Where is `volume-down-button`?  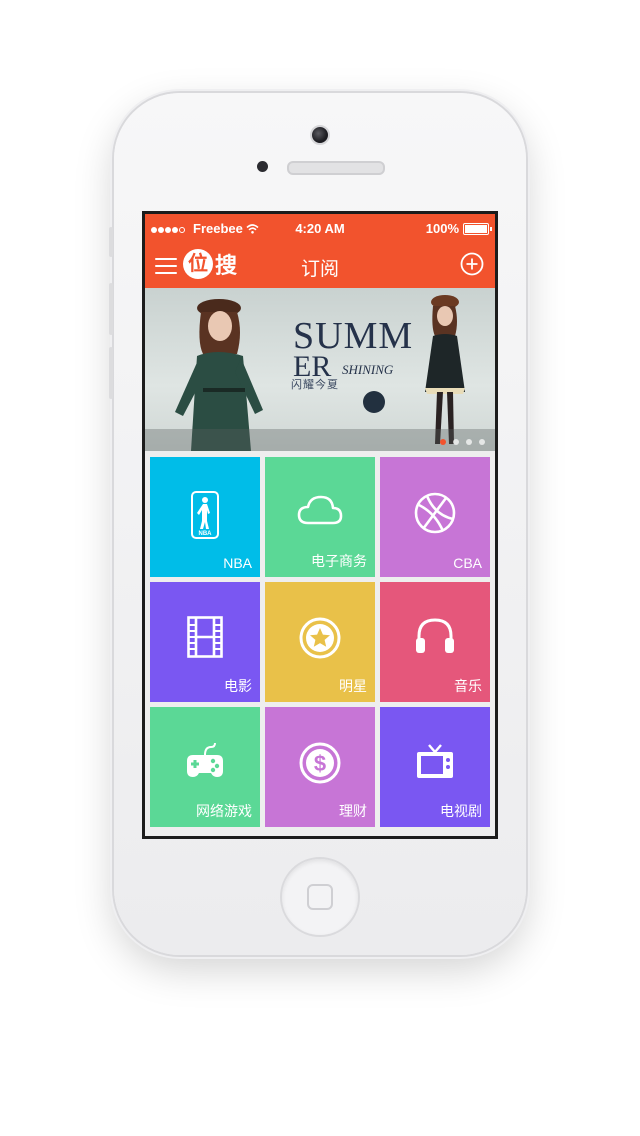
volume-down-button is located at coordinates (111, 373).